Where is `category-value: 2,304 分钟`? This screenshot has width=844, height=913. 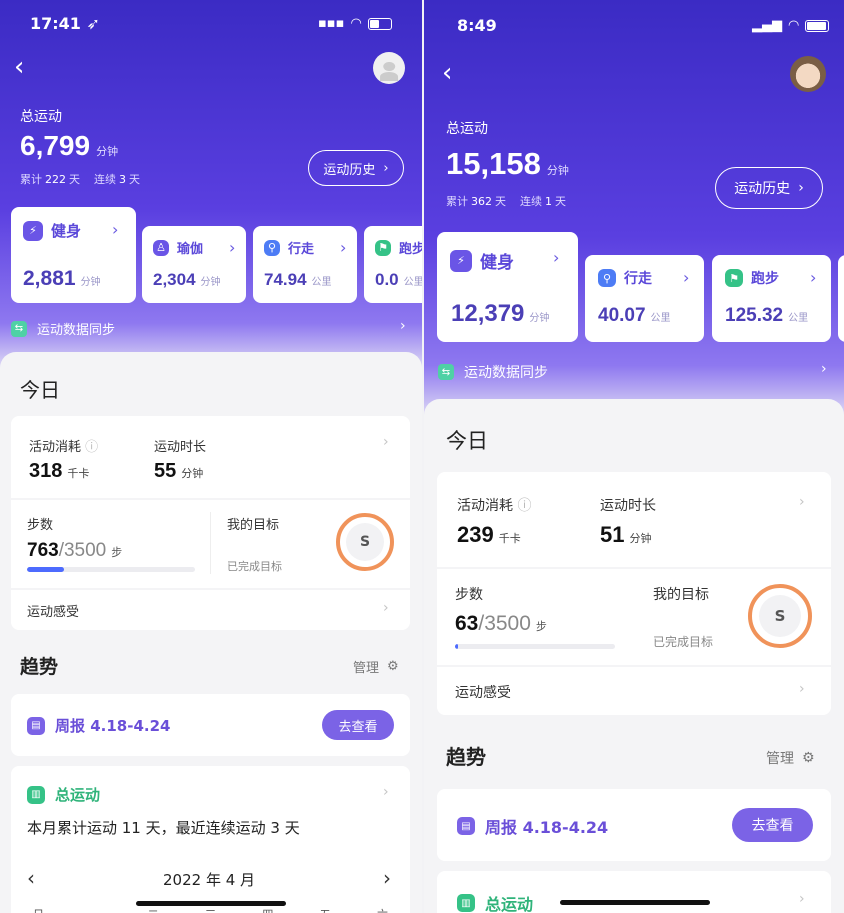 category-value: 2,304 分钟 is located at coordinates (187, 279).